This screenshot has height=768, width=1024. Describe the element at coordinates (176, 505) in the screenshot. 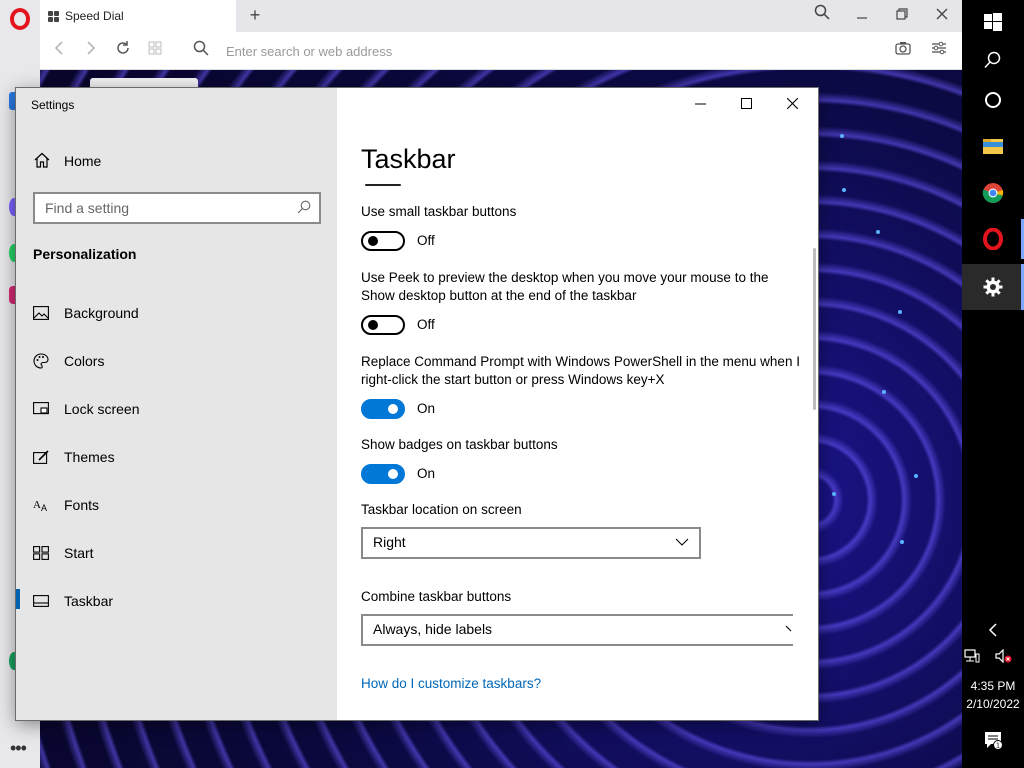

I see `nav-item-fonts: AA Fonts` at that location.